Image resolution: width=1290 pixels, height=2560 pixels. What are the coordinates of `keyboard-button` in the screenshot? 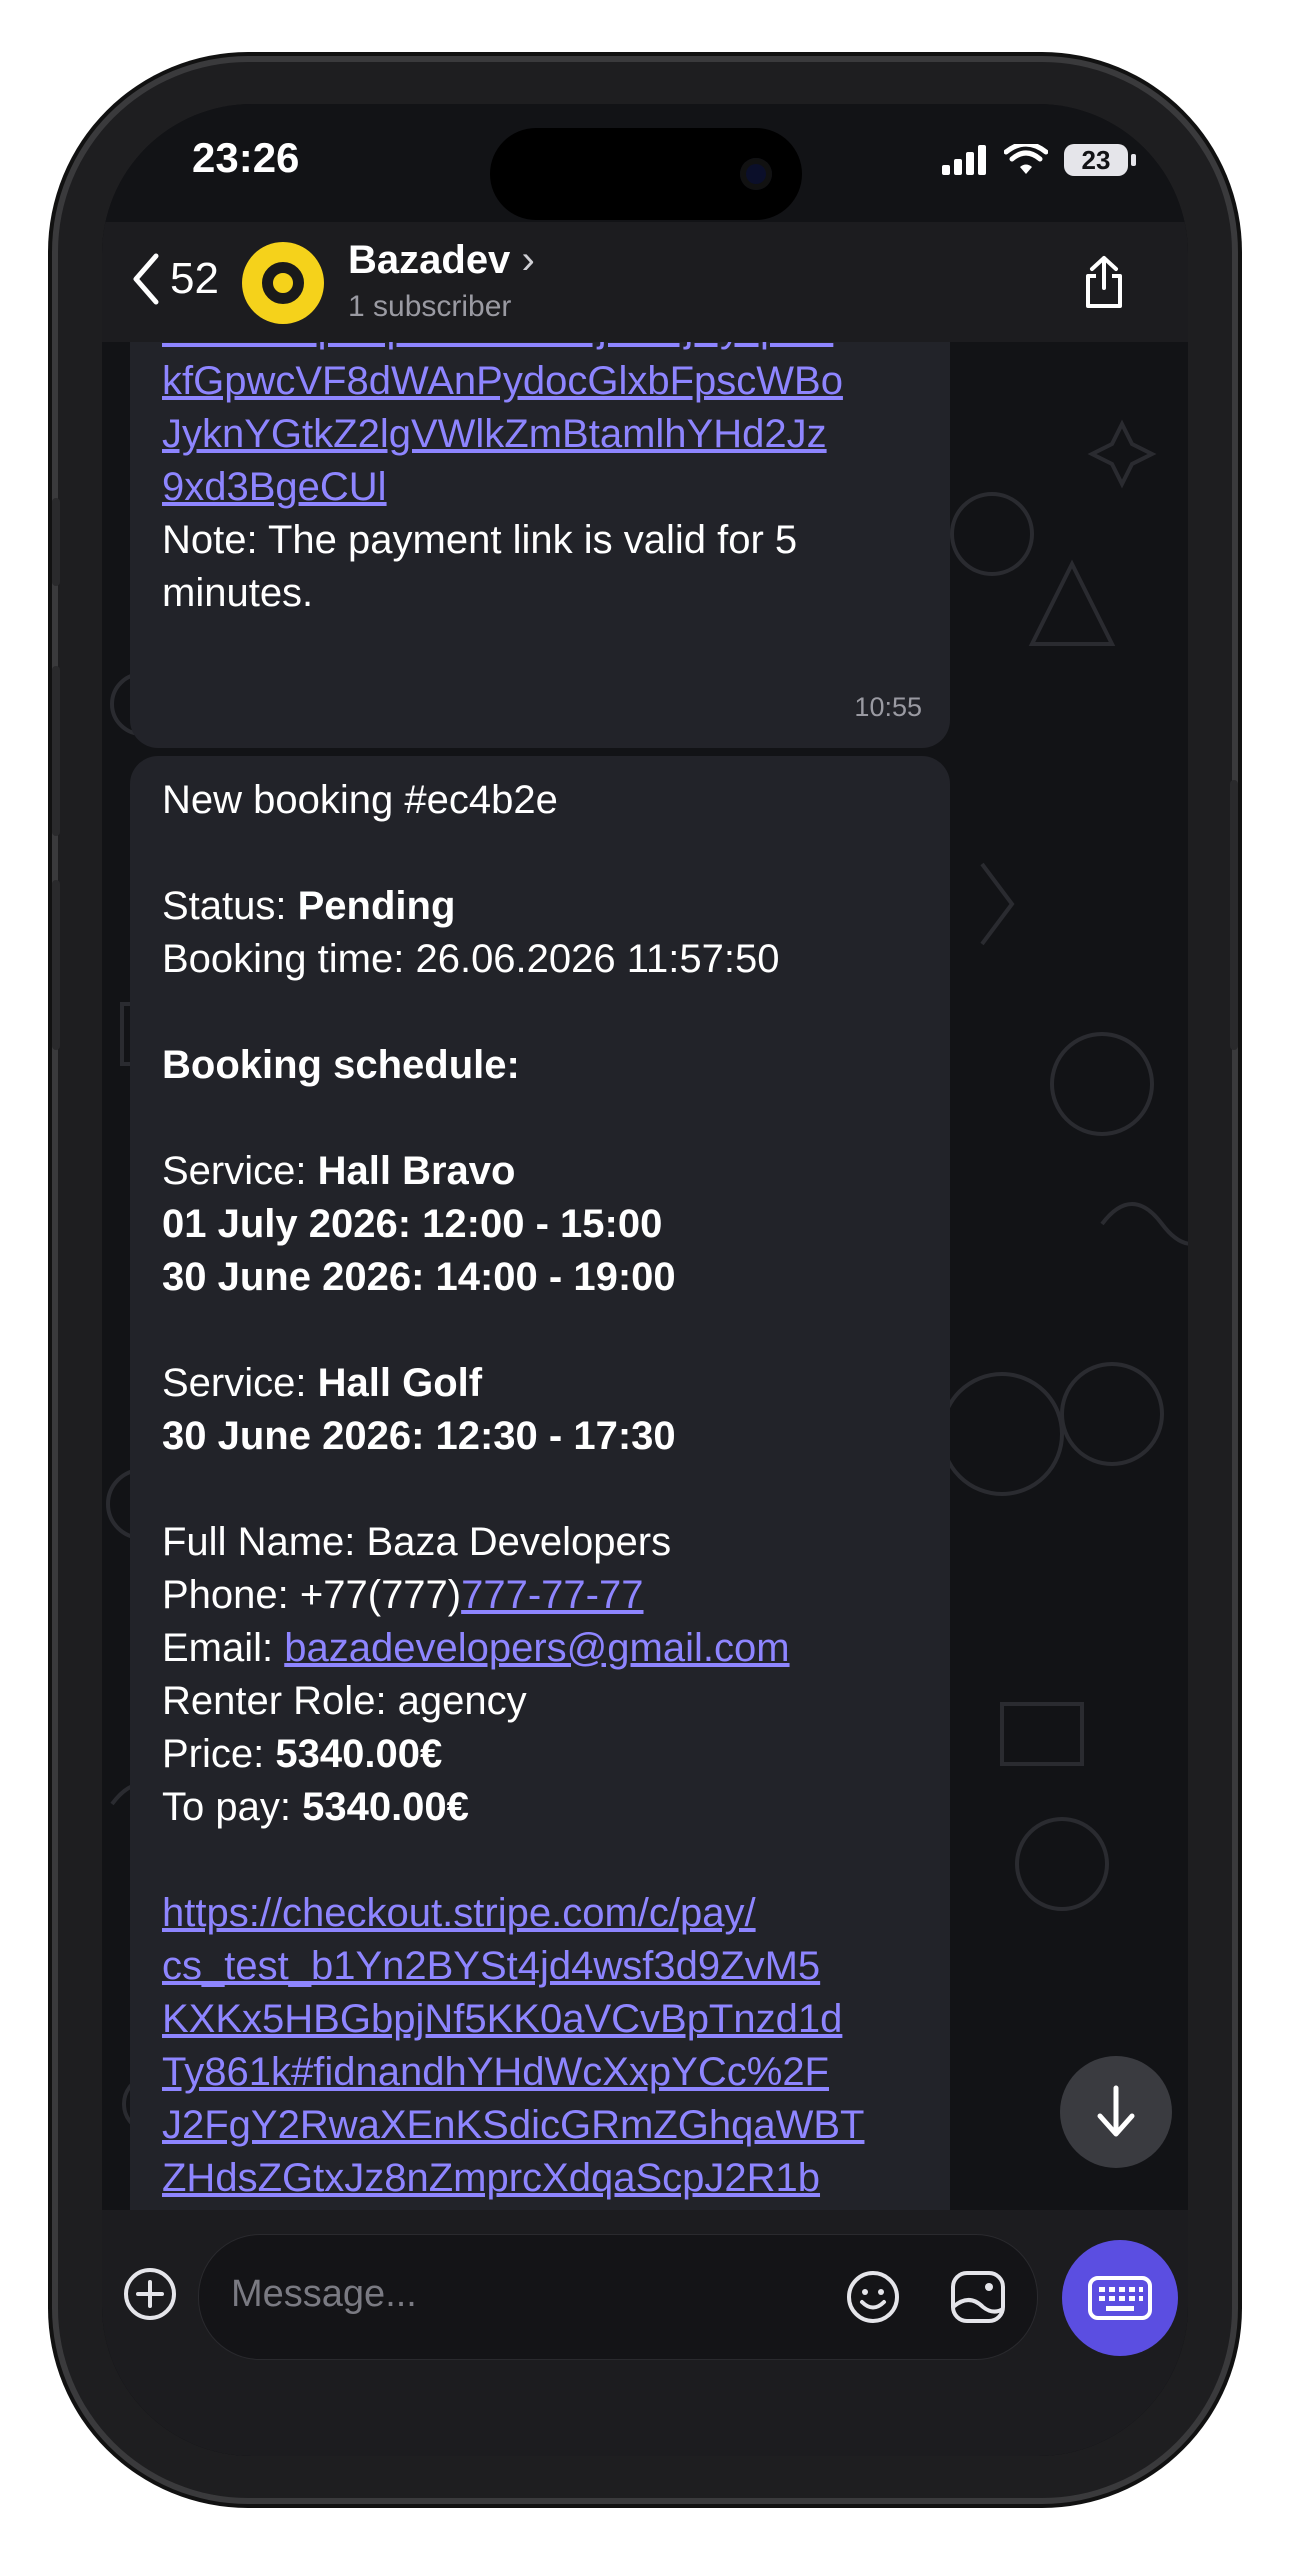 It's located at (1120, 2298).